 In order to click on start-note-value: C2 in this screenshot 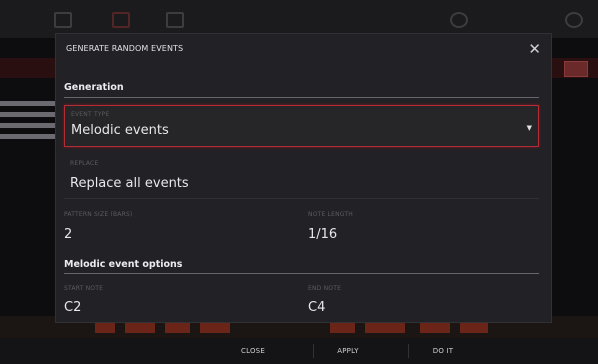, I will do `click(73, 307)`.